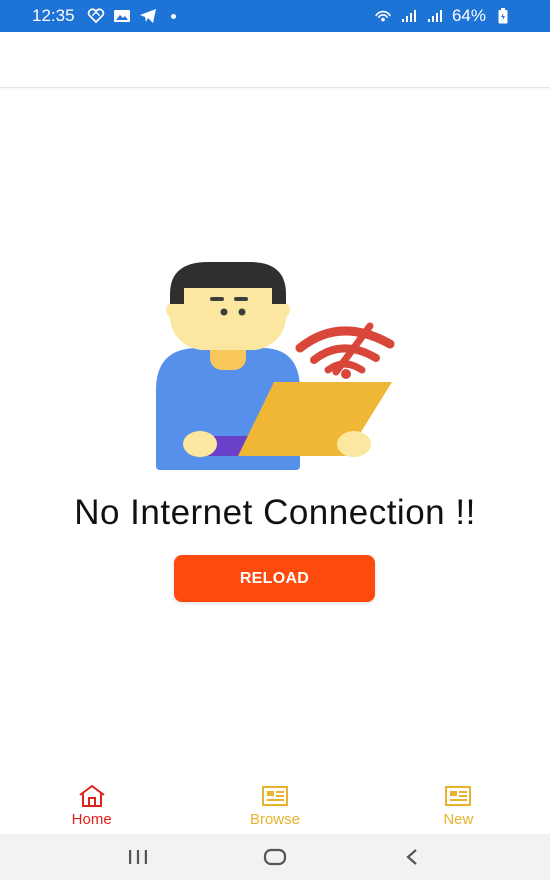 This screenshot has height=880, width=550. What do you see at coordinates (53, 15) in the screenshot?
I see `status-time: 12:35` at bounding box center [53, 15].